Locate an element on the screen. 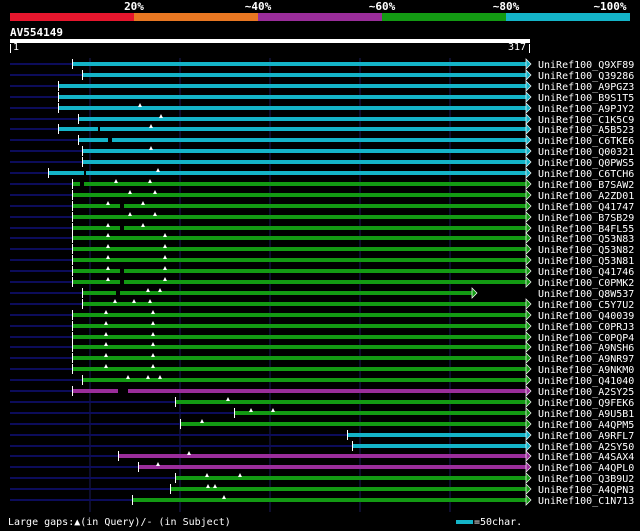 The height and width of the screenshot is (531, 640). hit-name-label: UniRef100_Q00321 is located at coordinates (586, 152).